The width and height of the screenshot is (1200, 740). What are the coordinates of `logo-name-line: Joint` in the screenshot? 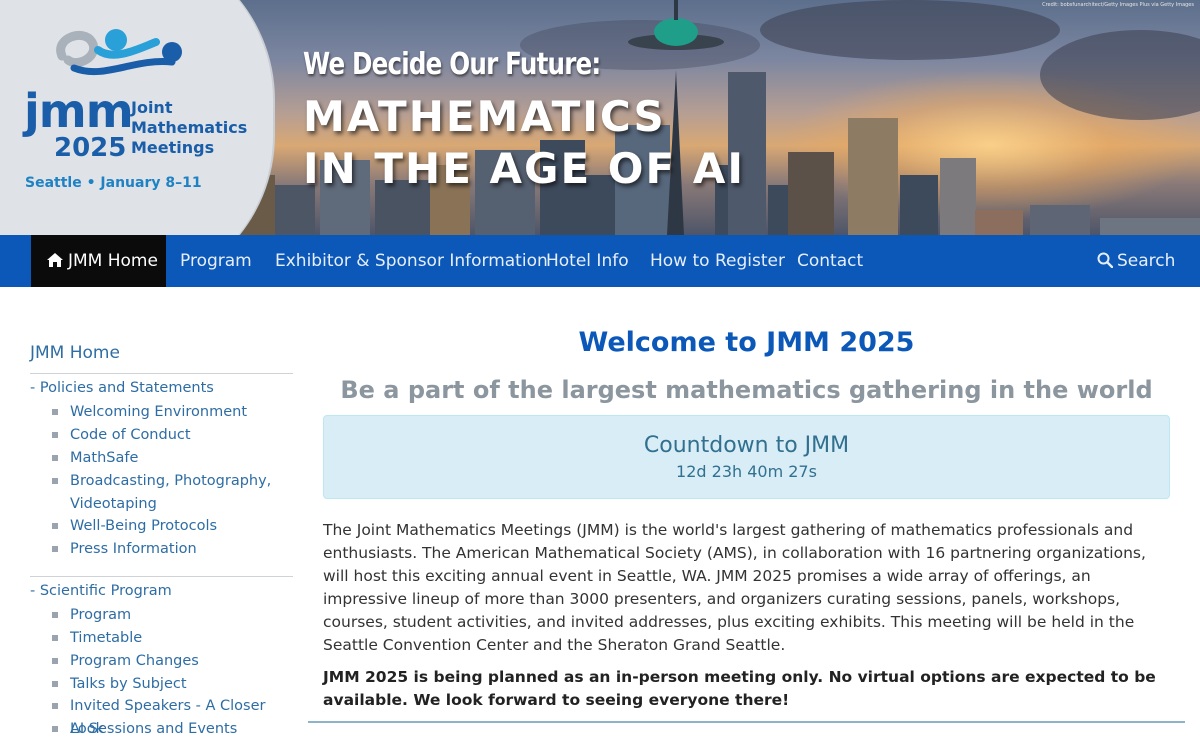 It's located at (152, 107).